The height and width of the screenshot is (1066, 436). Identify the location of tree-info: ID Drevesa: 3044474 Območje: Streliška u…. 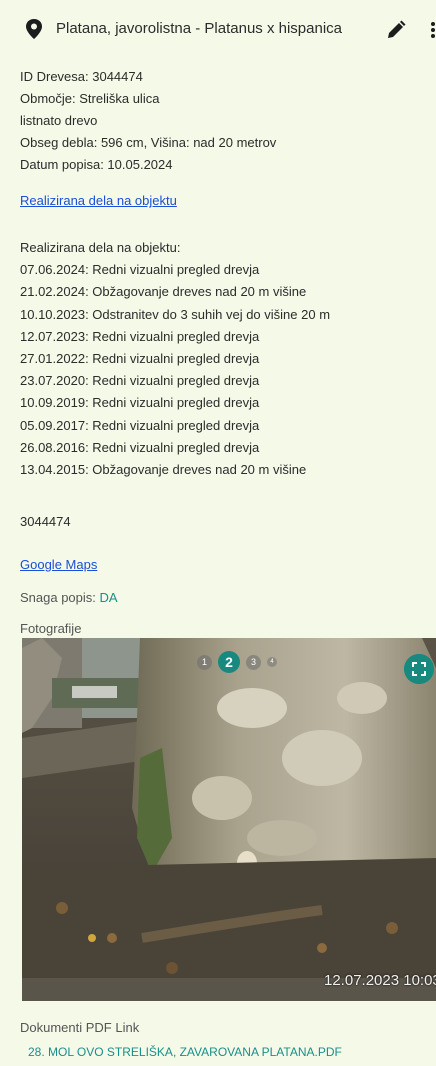
(148, 121).